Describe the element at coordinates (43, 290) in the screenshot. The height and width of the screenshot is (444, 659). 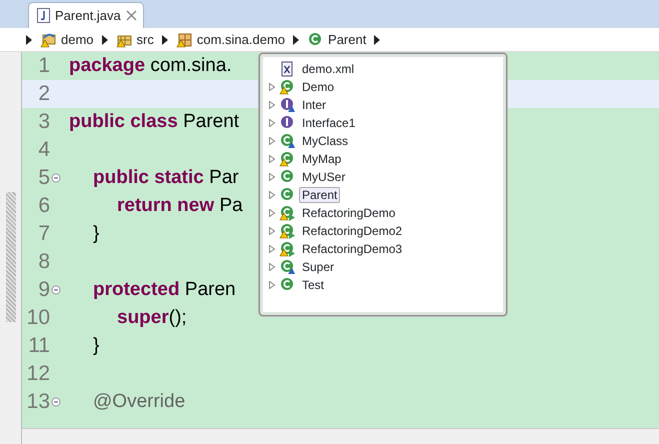
I see `line-number: 9` at that location.